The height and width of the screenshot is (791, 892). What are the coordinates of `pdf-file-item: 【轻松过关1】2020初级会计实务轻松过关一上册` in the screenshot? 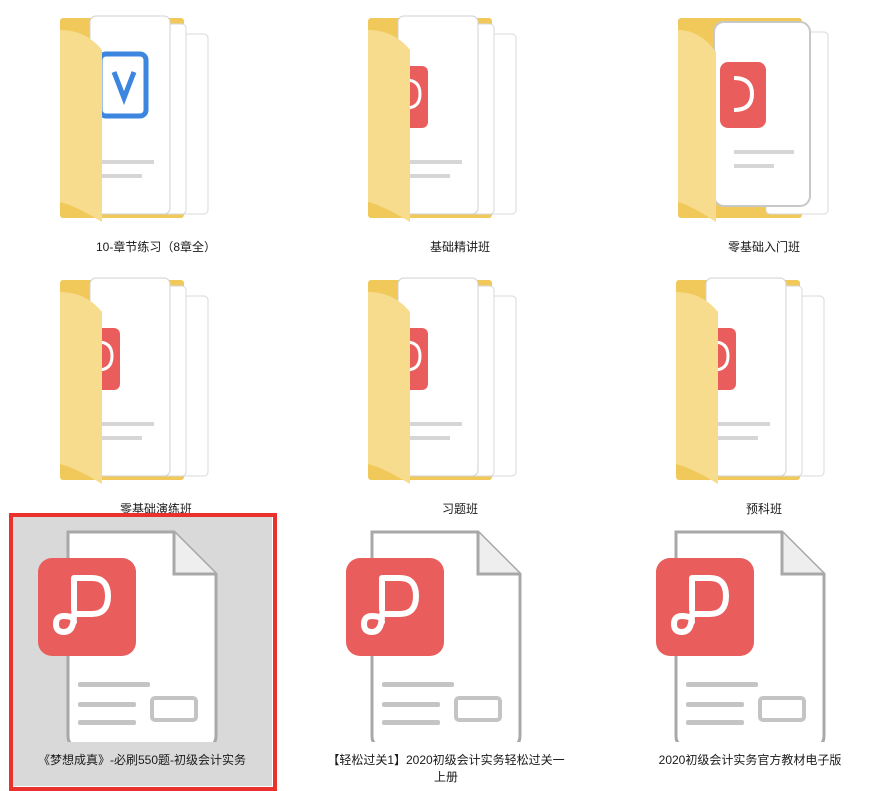 It's located at (446, 651).